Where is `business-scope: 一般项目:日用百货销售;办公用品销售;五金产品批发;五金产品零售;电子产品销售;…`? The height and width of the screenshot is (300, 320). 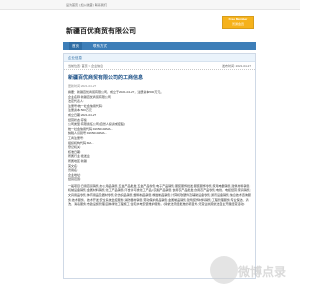
business-scope: 一般项目:日用百货销售;办公用品销售;五金产品批发;五金产品零售;电子产品销售;… is located at coordinates (159, 195).